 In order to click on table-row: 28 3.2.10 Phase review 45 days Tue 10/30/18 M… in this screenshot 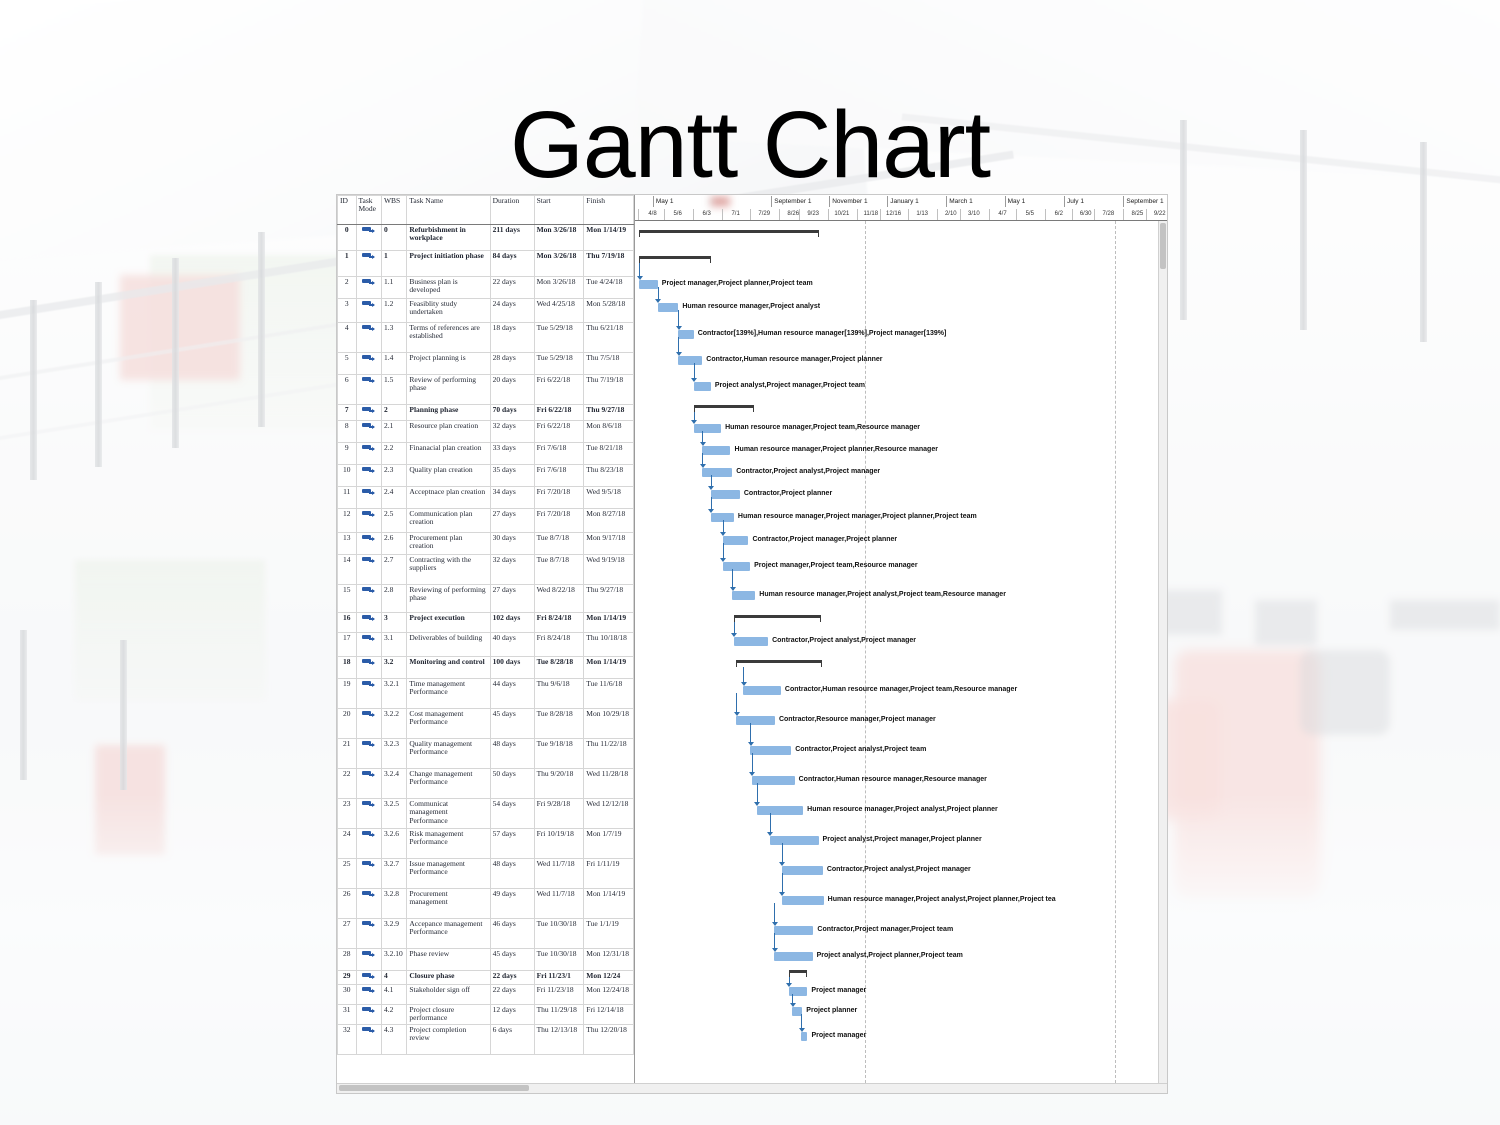, I will do `click(485, 959)`.